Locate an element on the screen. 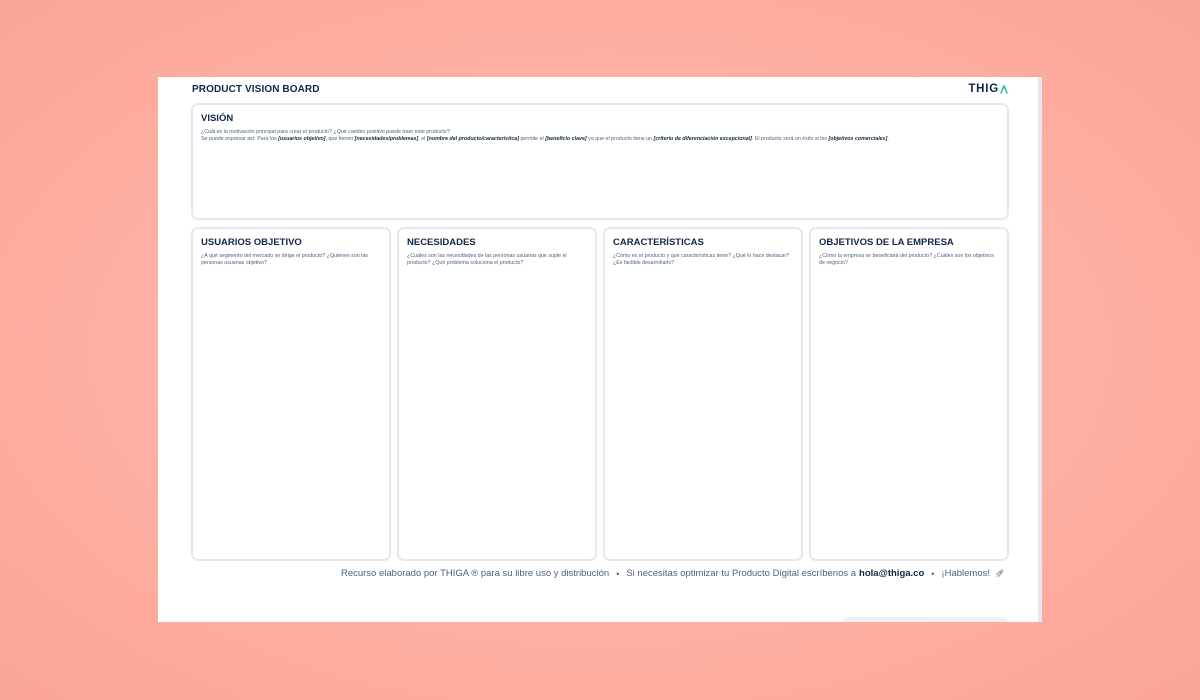 The image size is (1200, 700). vision-placeholder: [objetivos comerciales] is located at coordinates (858, 138).